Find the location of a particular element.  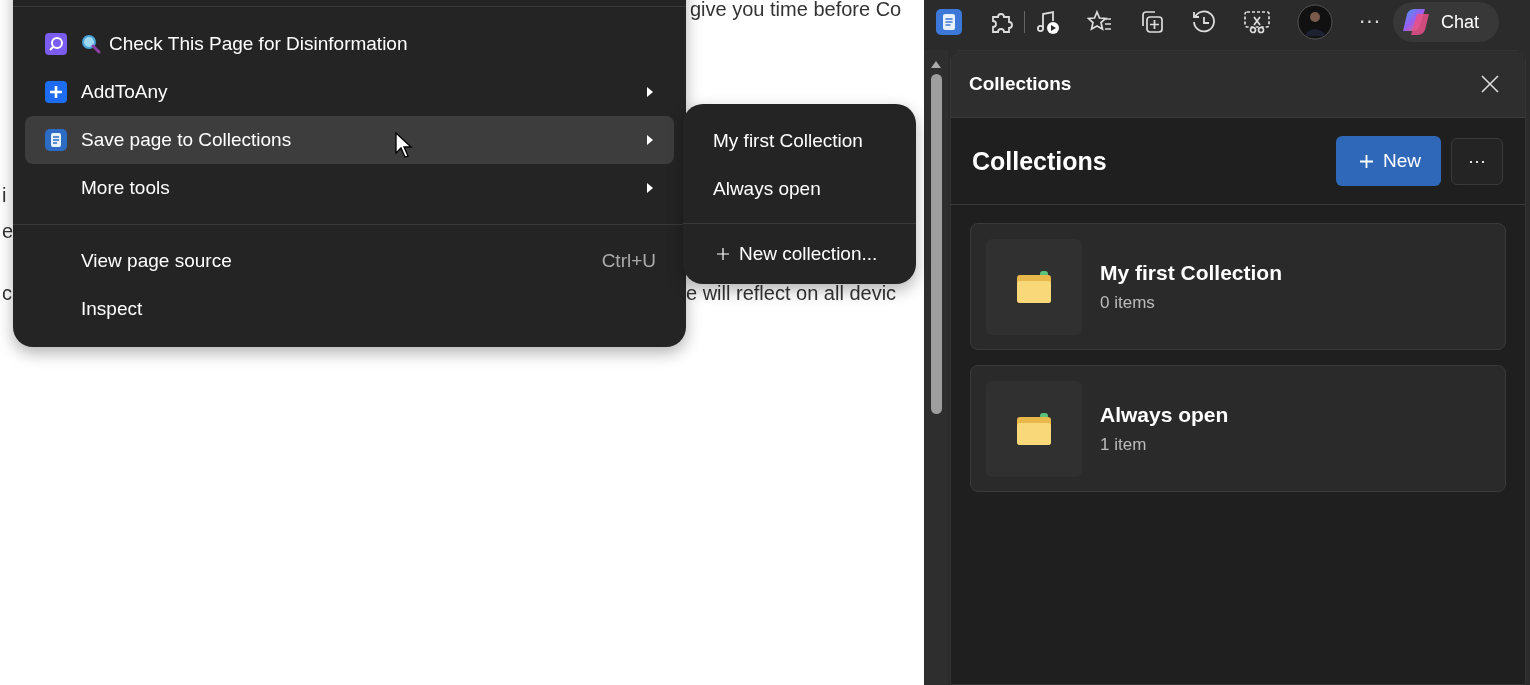

scroll-up-icon is located at coordinates (936, 64).